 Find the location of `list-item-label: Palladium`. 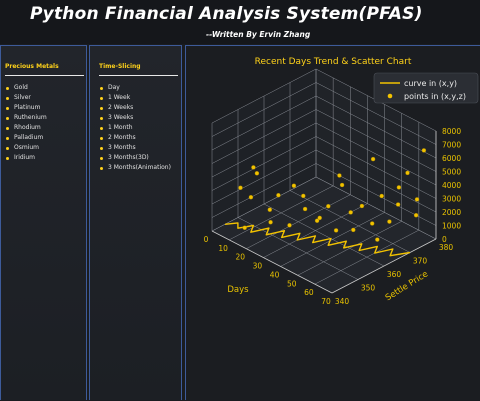

list-item-label: Palladium is located at coordinates (29, 137).